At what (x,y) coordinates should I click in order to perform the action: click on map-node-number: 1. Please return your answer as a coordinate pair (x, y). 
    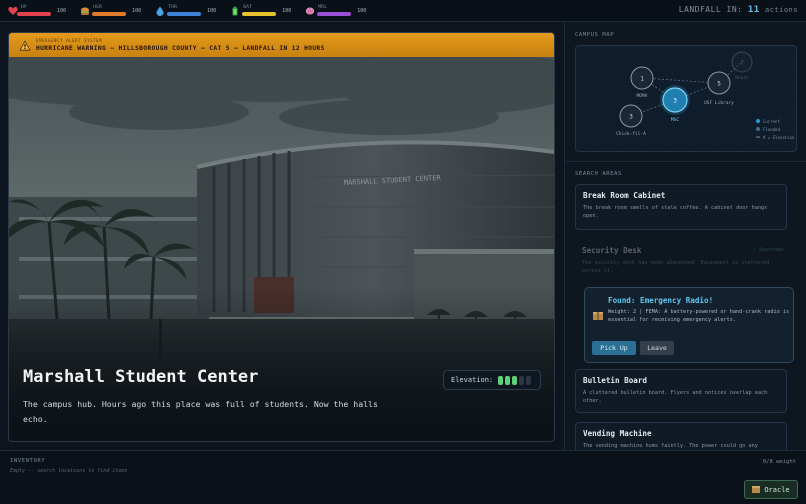
    Looking at the image, I should click on (642, 79).